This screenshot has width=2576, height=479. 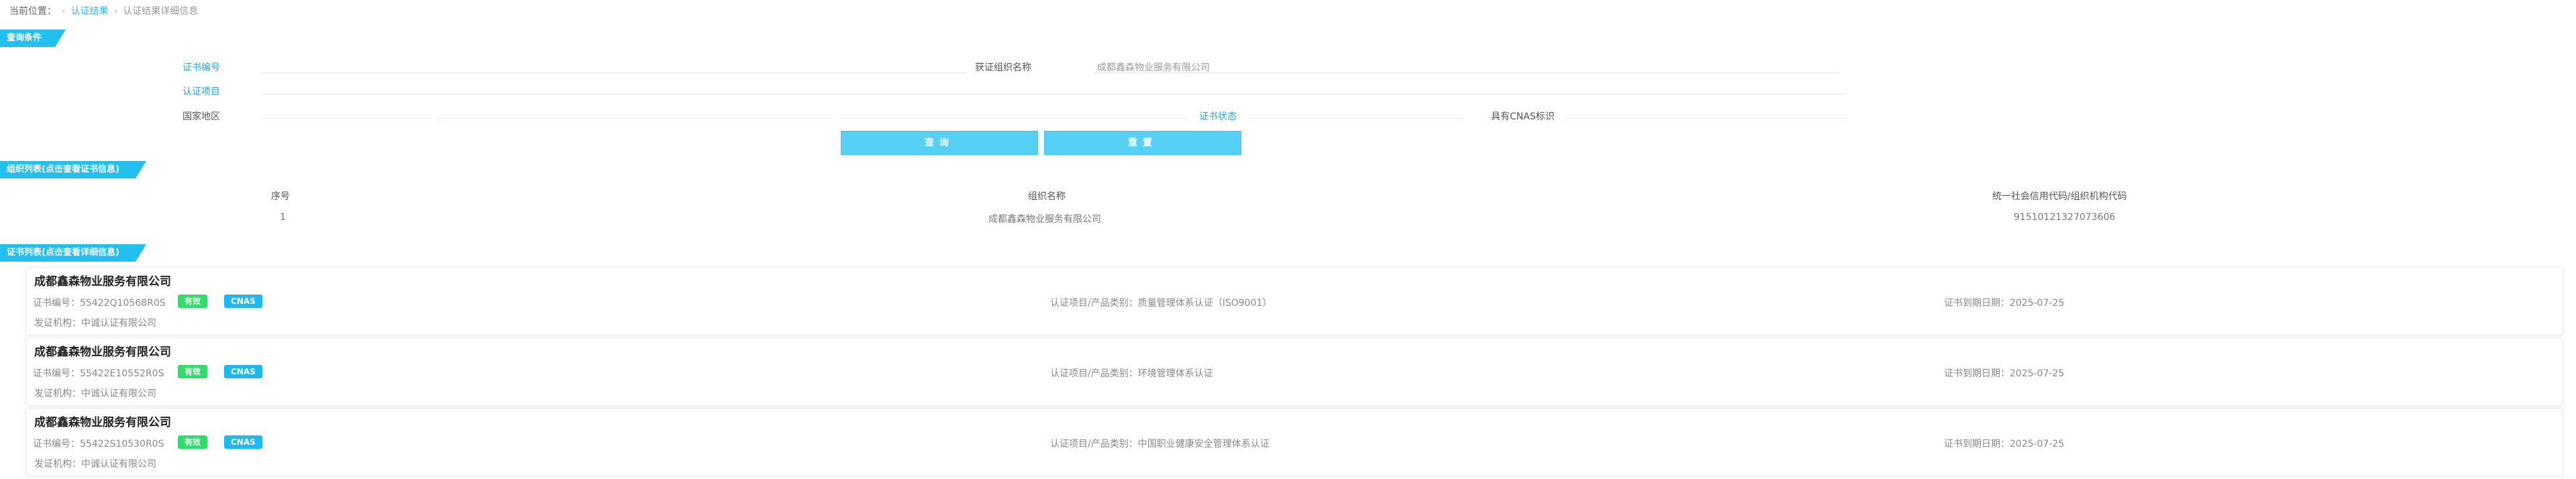 What do you see at coordinates (1003, 67) in the screenshot?
I see `org-name-label: 获证组织名称` at bounding box center [1003, 67].